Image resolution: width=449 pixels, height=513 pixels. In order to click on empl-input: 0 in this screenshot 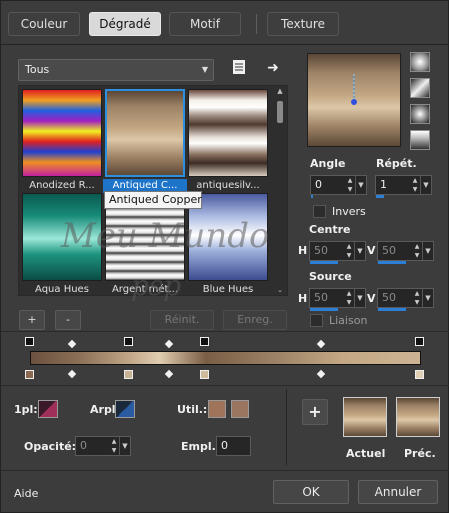, I will do `click(233, 446)`.